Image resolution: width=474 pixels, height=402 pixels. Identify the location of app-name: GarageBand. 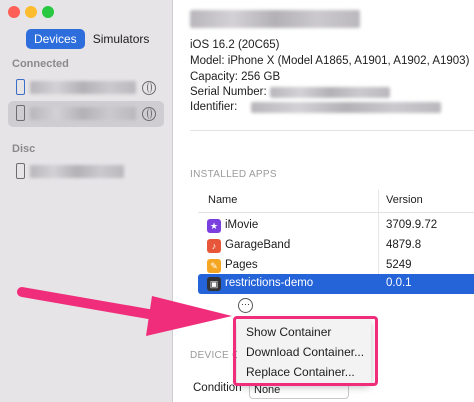
(258, 245).